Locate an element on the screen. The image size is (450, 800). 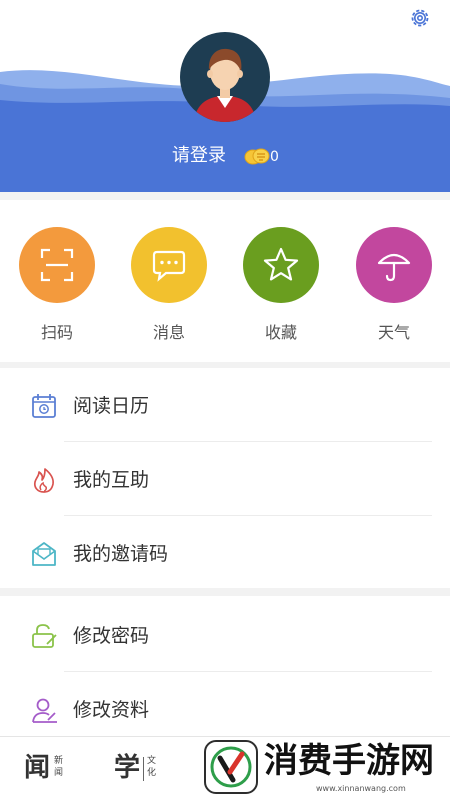
menu-reading-calendar-label: 阅读日历 is located at coordinates (111, 406).